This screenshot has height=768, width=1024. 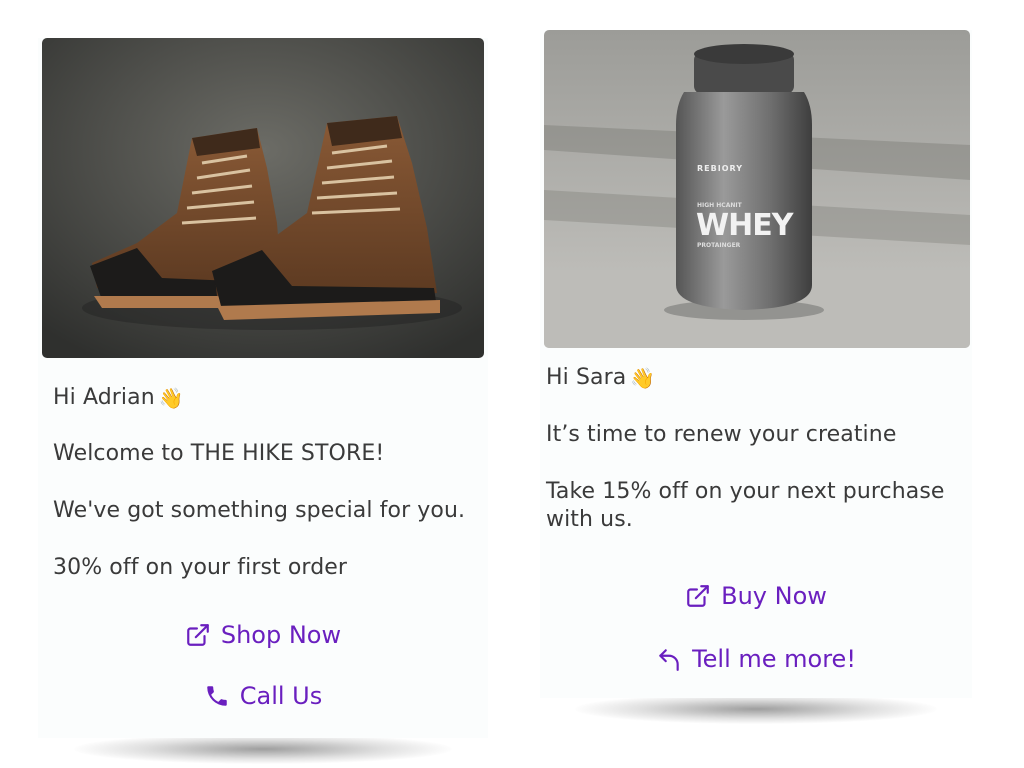 I want to click on reply-arrow-icon, so click(x=669, y=659).